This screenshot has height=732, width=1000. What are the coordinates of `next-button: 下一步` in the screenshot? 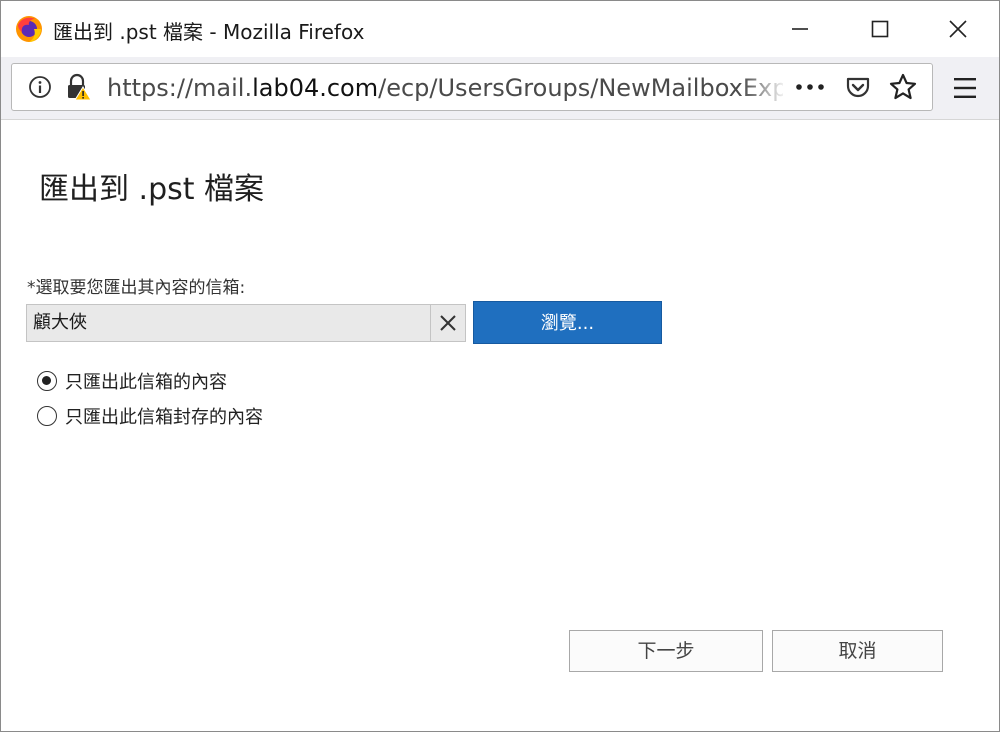 It's located at (666, 651).